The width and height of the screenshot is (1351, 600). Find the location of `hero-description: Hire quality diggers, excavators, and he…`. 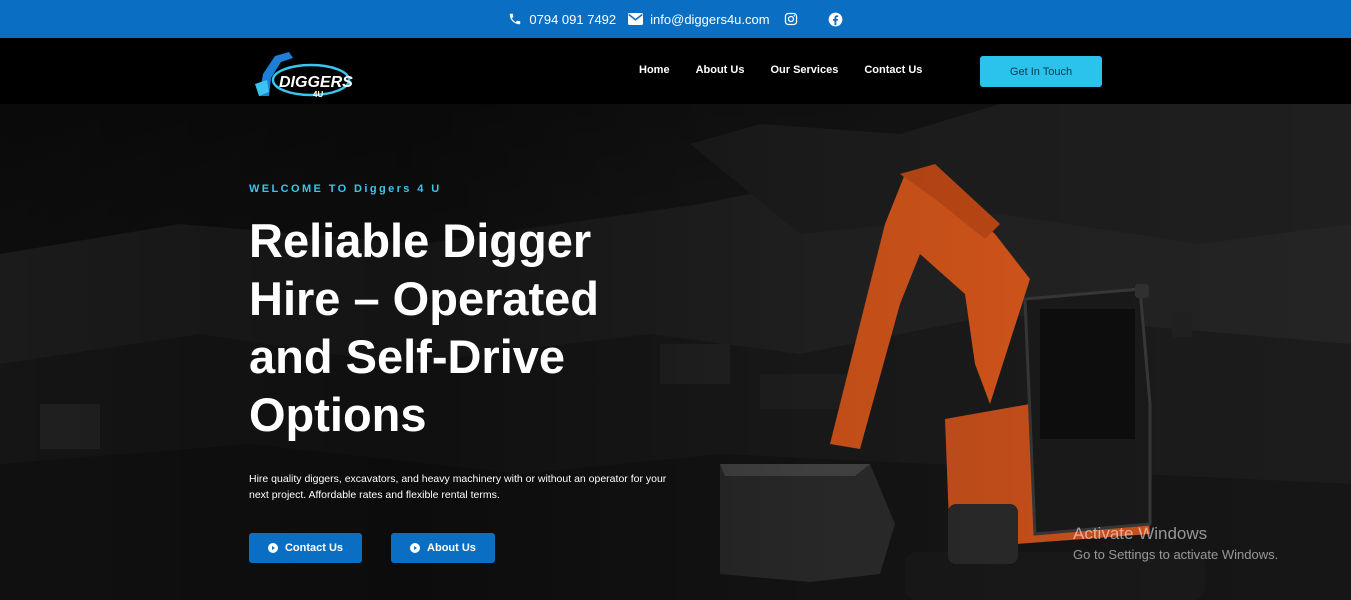

hero-description: Hire quality diggers, excavators, and he… is located at coordinates (458, 487).